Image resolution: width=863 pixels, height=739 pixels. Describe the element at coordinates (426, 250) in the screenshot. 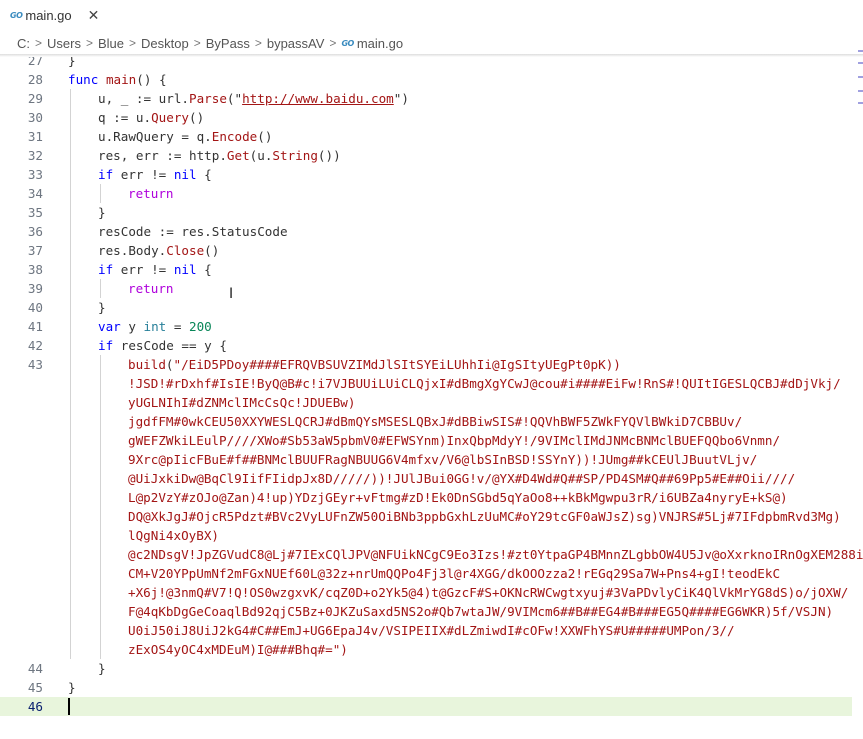

I see `code-line: 37 res.Body.Close()` at that location.